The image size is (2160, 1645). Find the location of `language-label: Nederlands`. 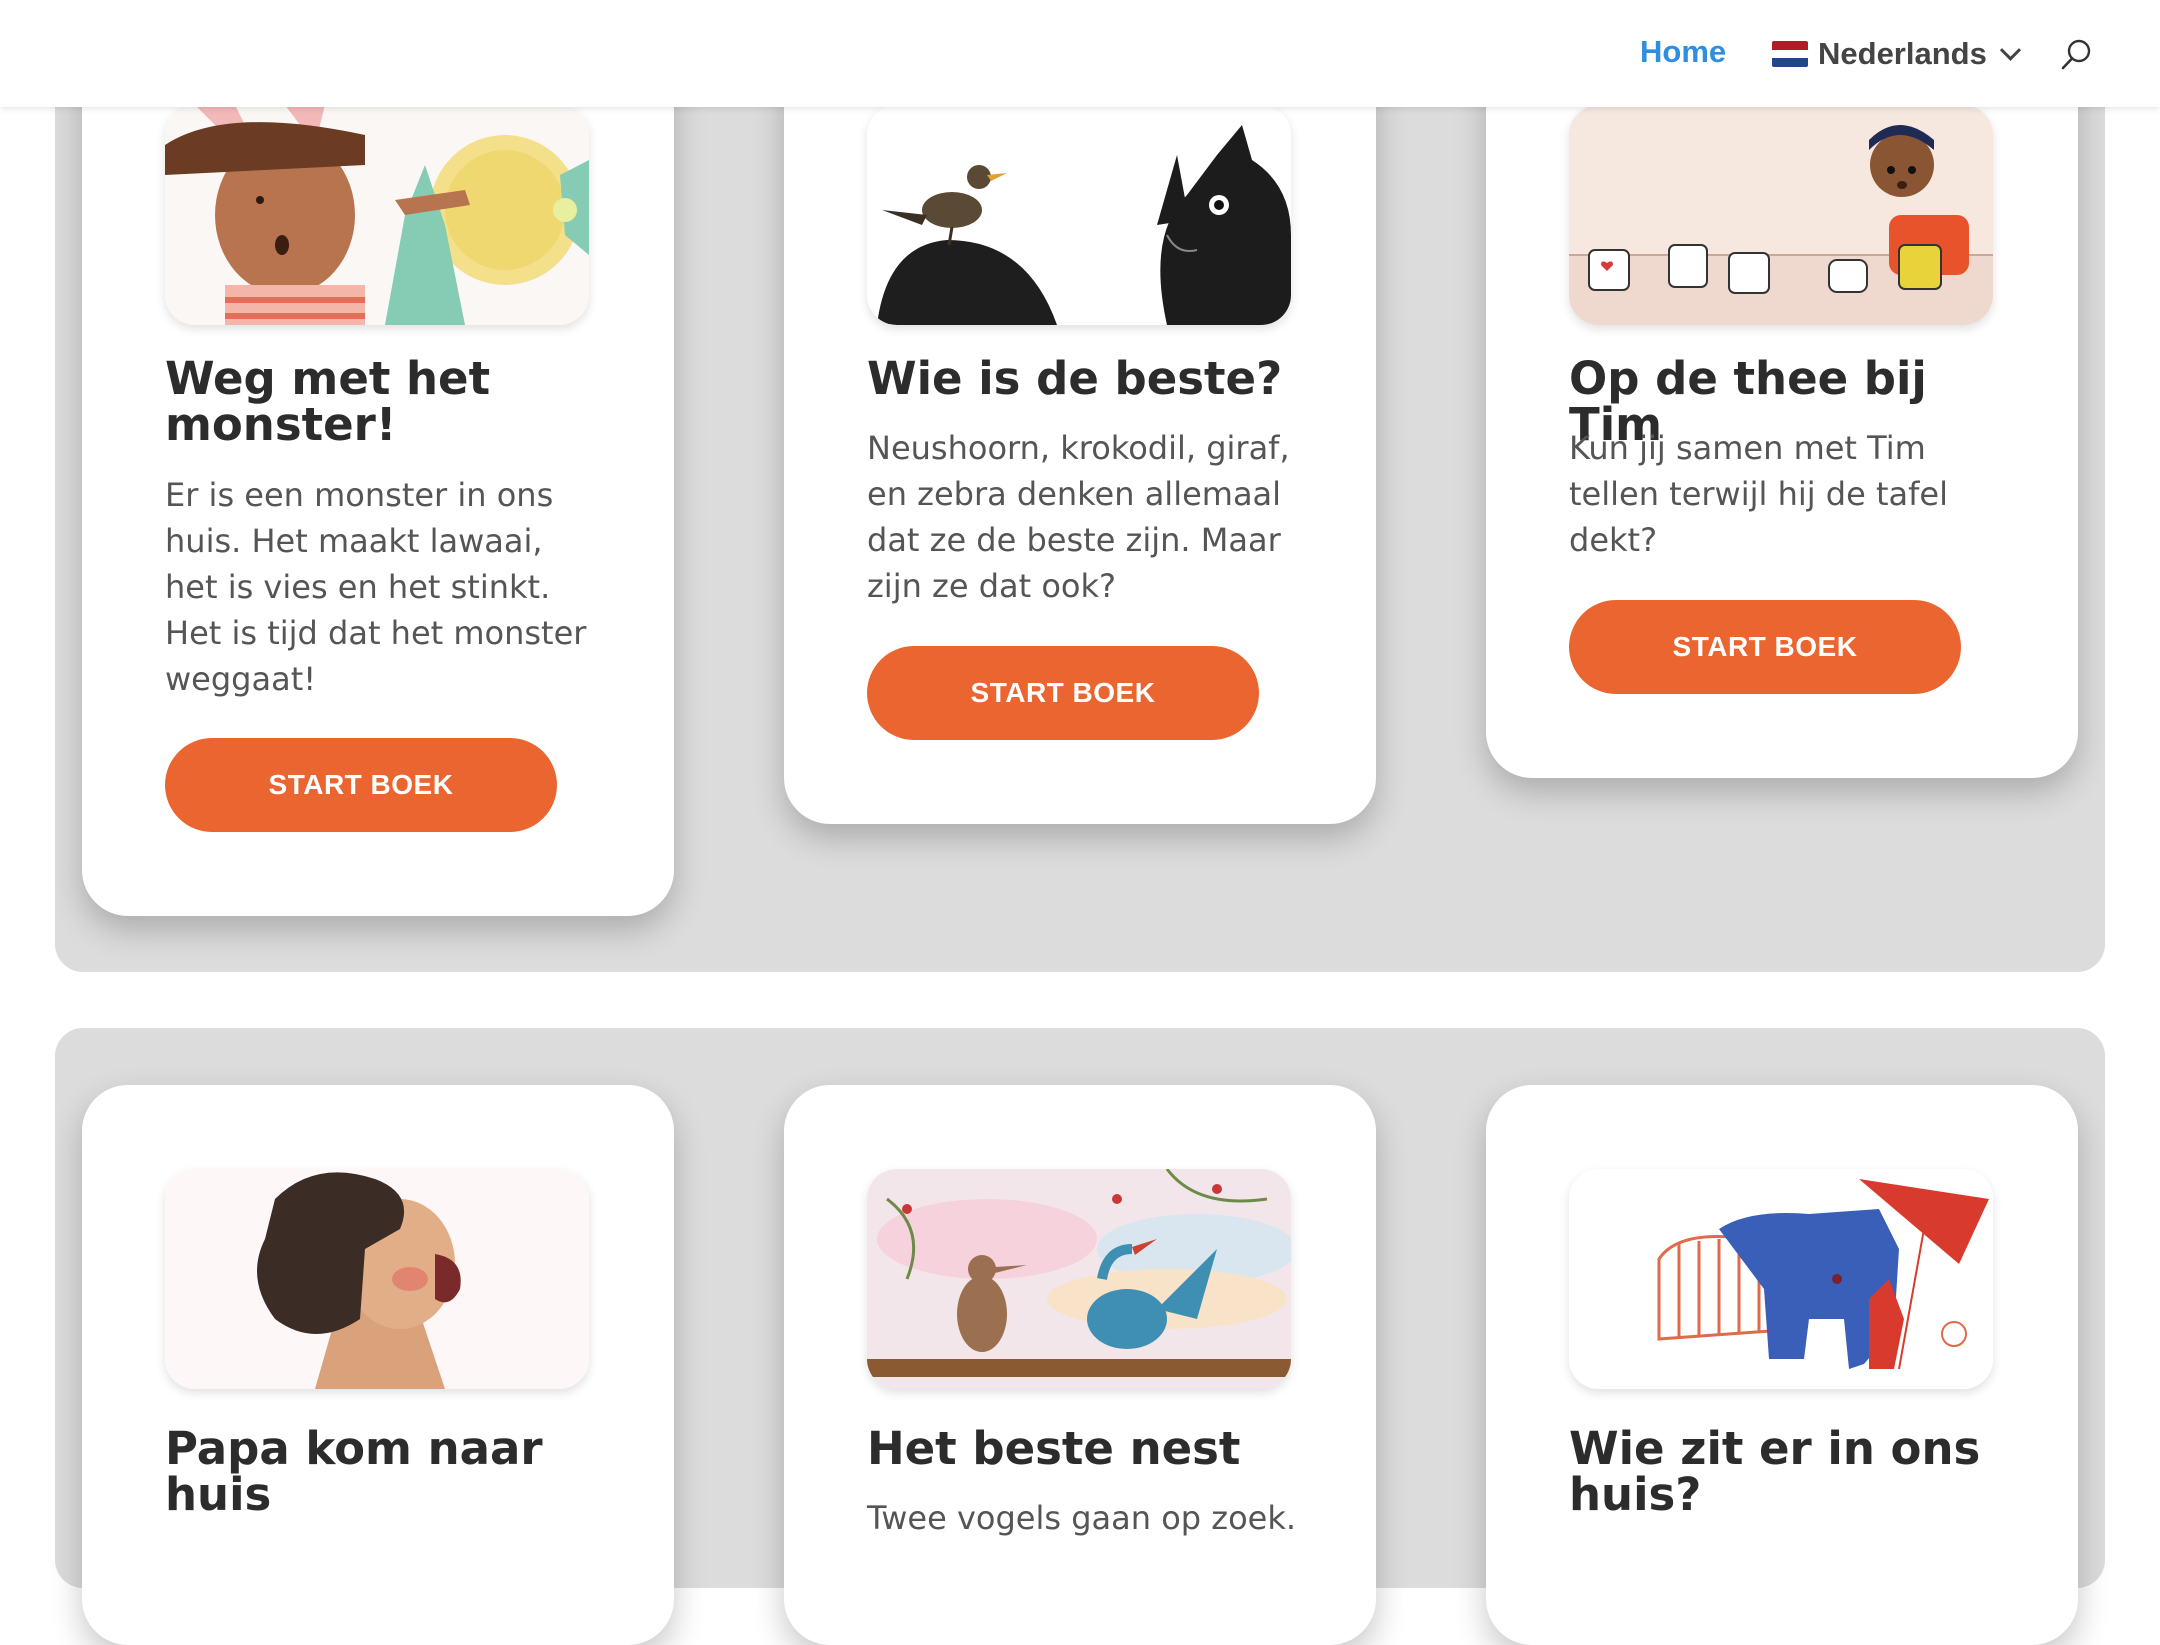

language-label: Nederlands is located at coordinates (1902, 53).